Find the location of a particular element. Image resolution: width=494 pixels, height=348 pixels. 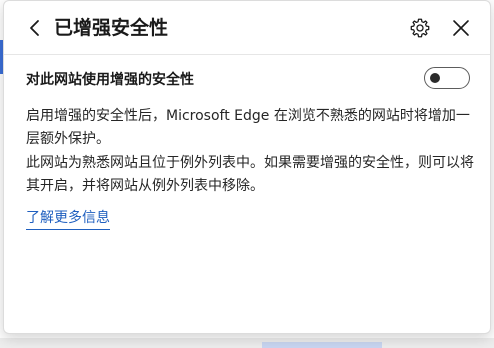

toggle-knob is located at coordinates (435, 78).